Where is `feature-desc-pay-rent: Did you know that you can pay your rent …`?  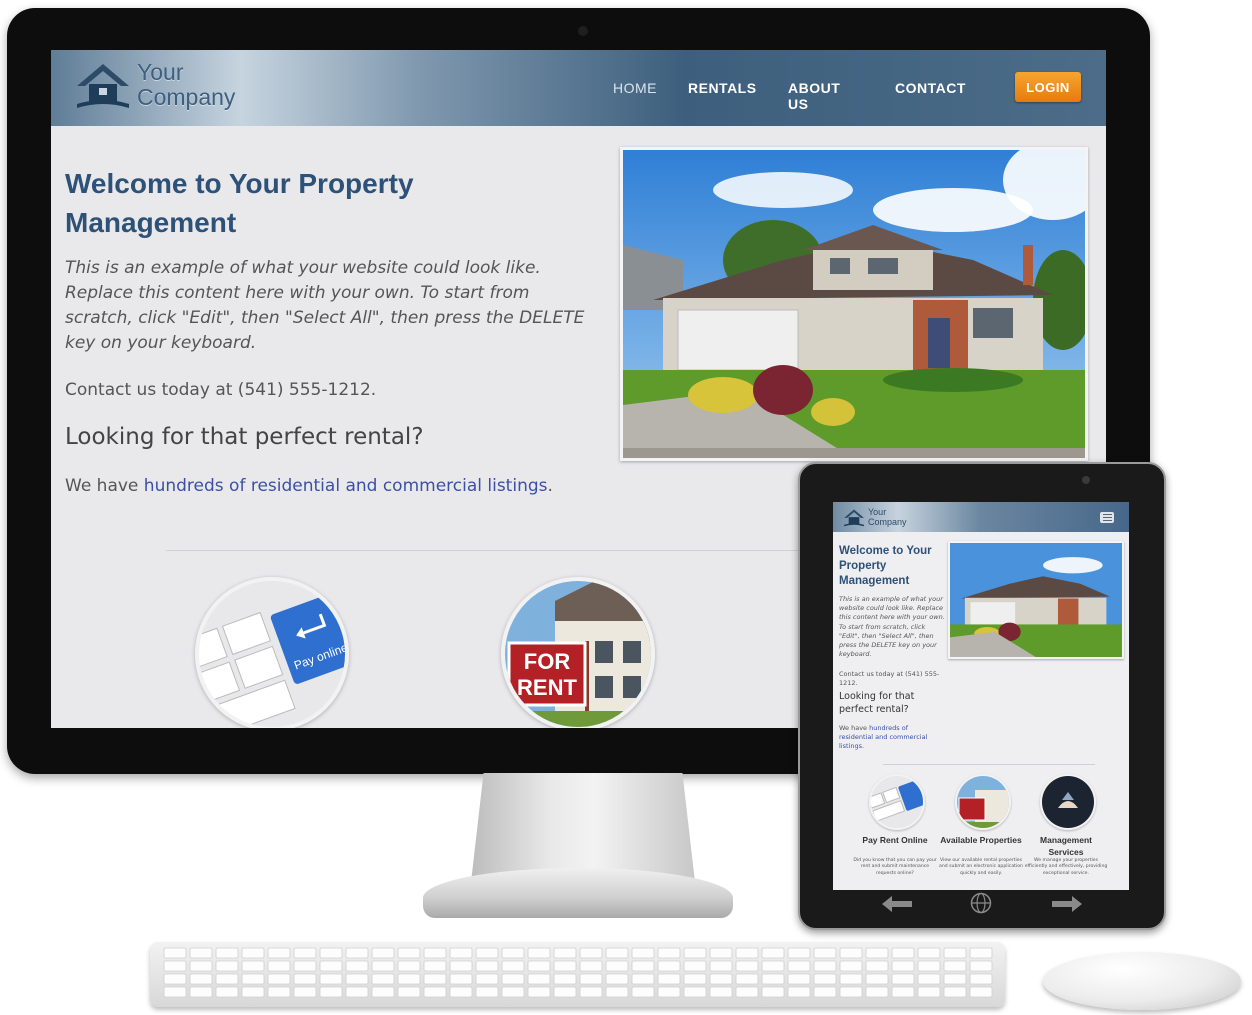
feature-desc-pay-rent: Did you know that you can pay your rent … is located at coordinates (895, 867).